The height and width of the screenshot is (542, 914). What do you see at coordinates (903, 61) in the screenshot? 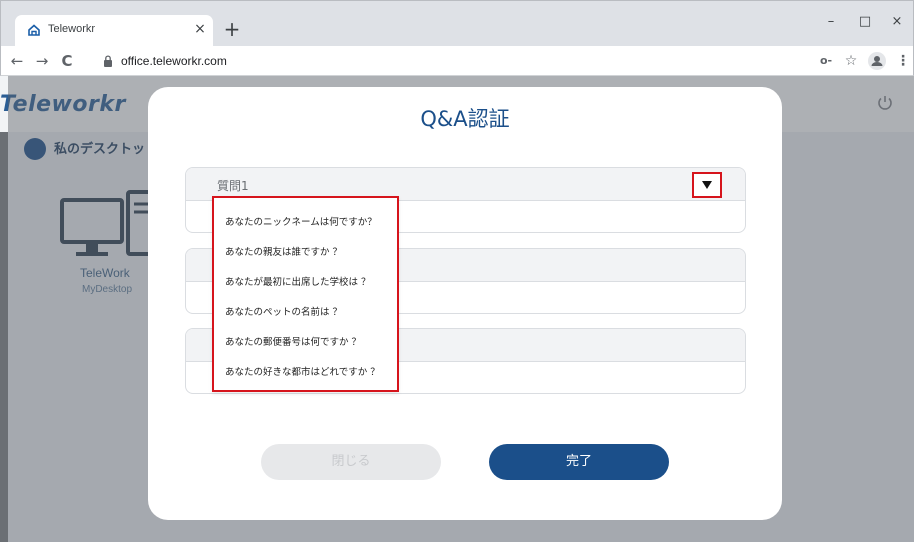
I see `browser-menu-icon: ⋮` at bounding box center [903, 61].